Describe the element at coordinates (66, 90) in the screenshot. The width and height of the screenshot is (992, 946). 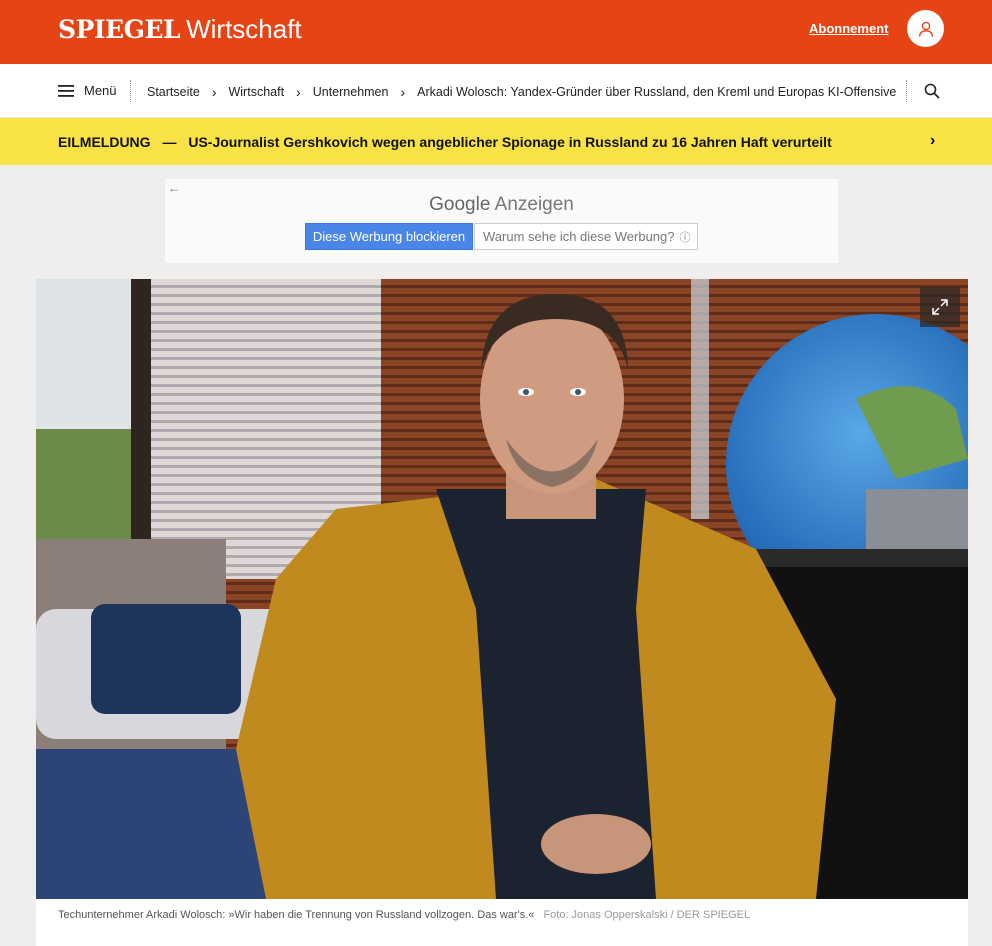
I see `hamburger-icon` at that location.